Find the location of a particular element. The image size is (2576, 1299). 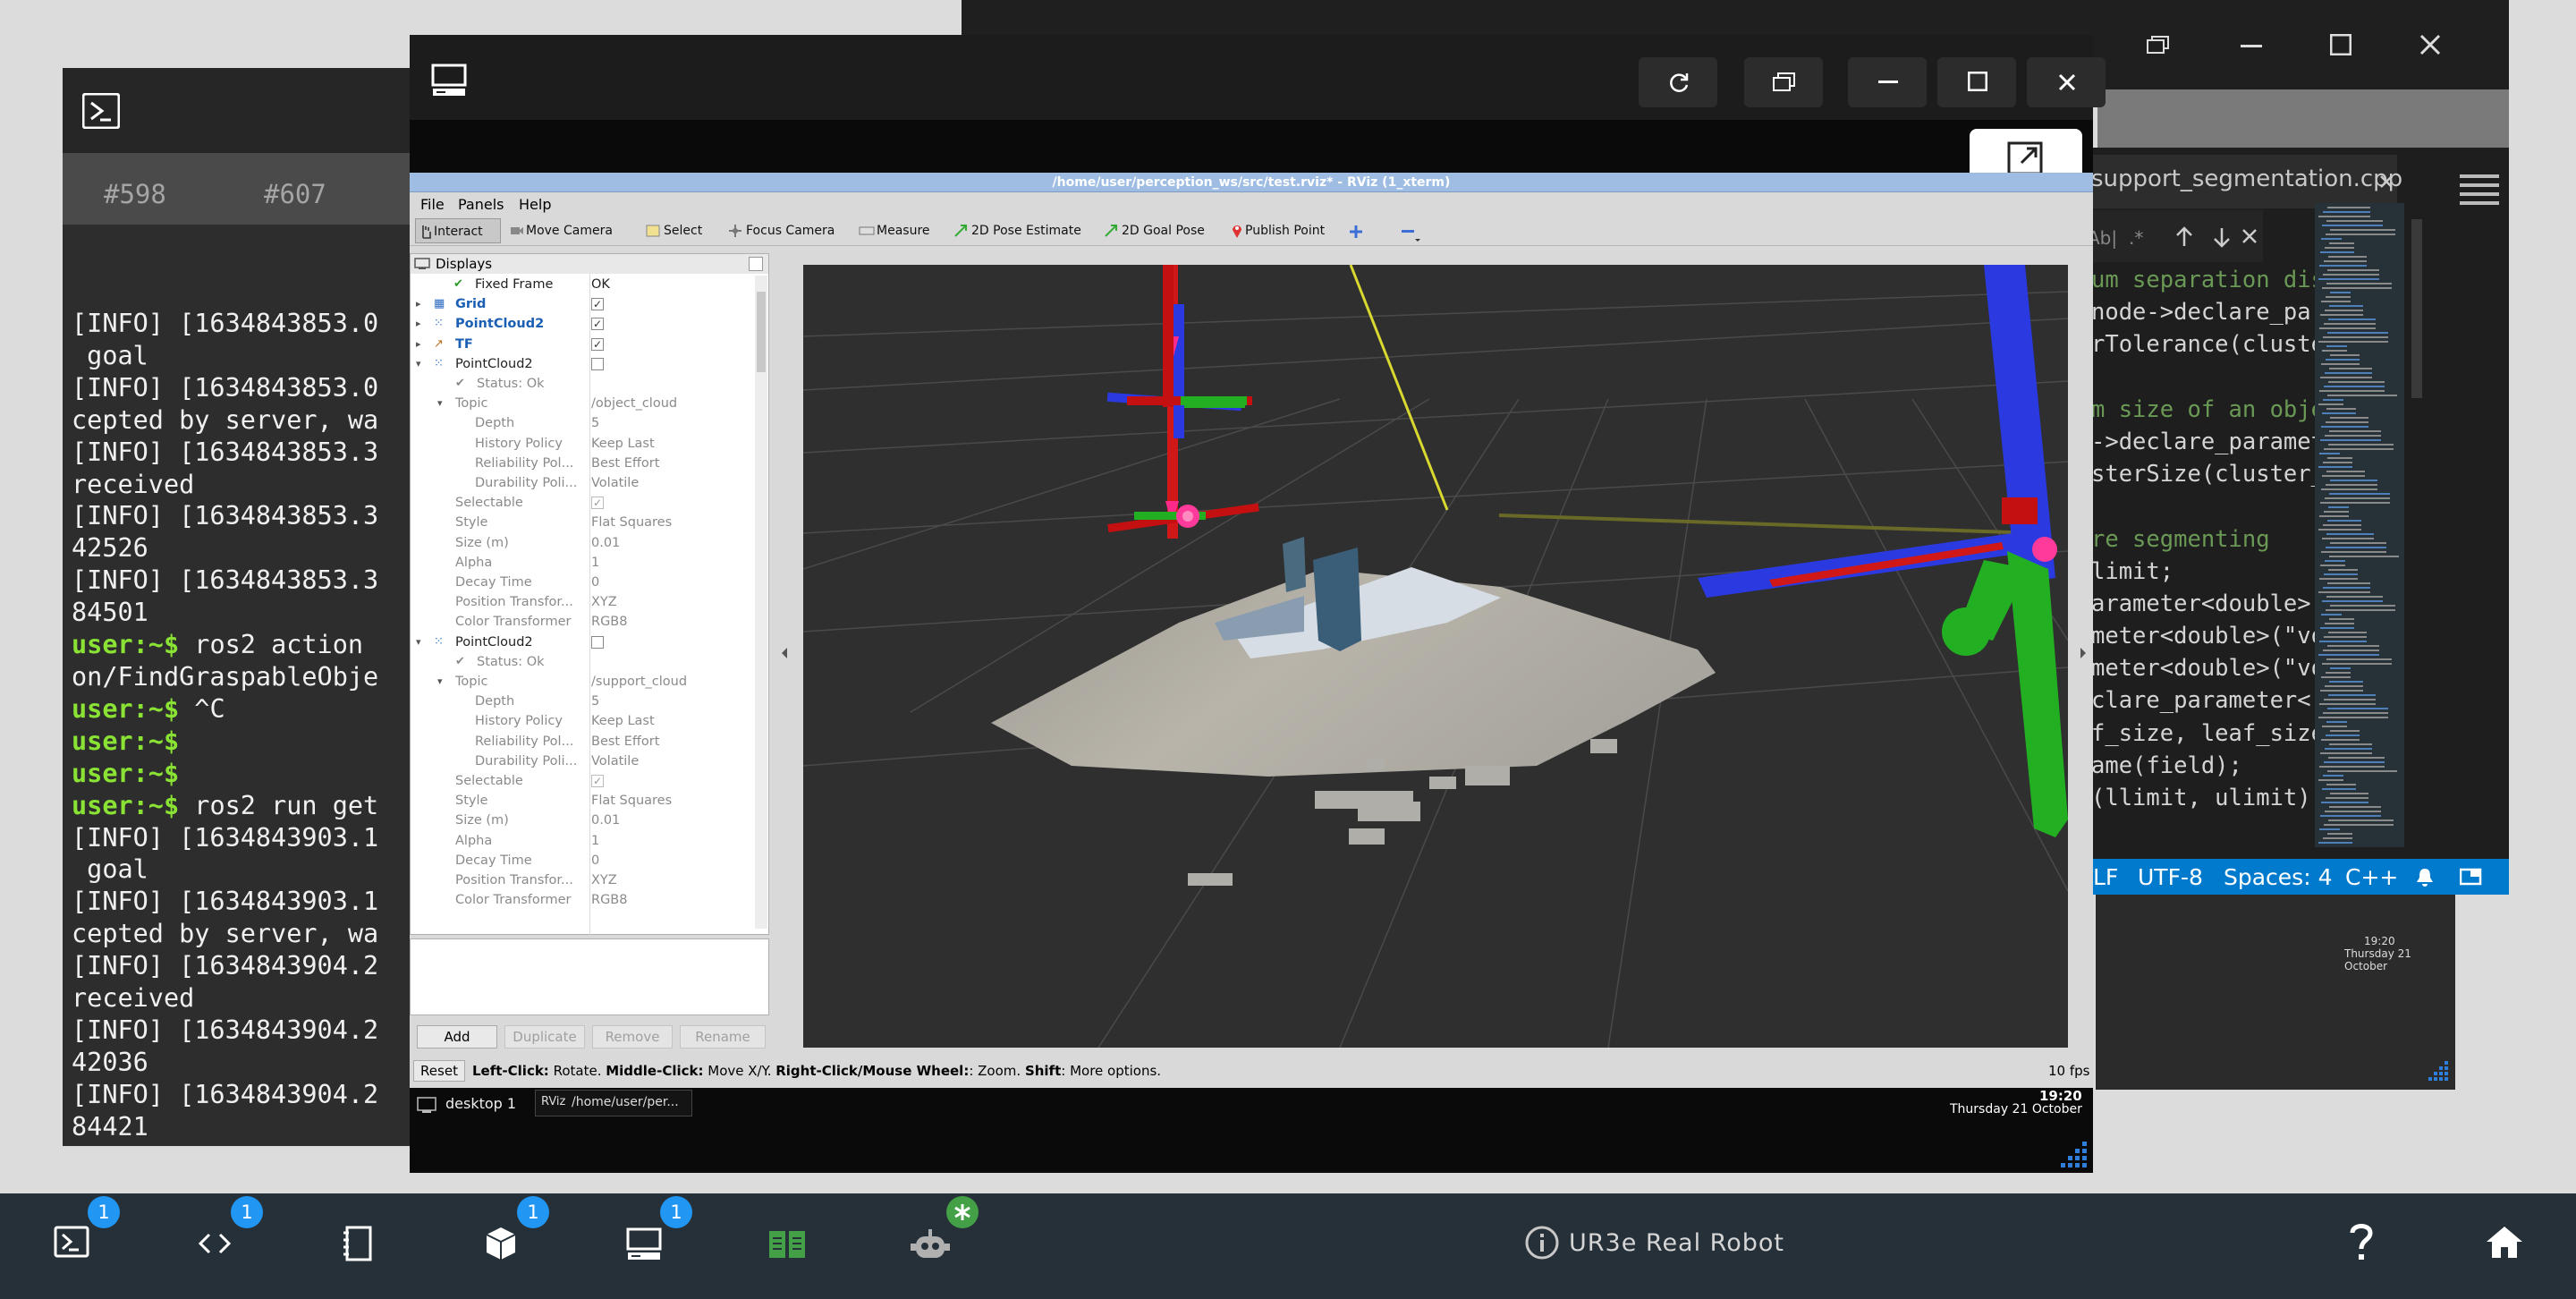

property-value: 1 is located at coordinates (595, 841).